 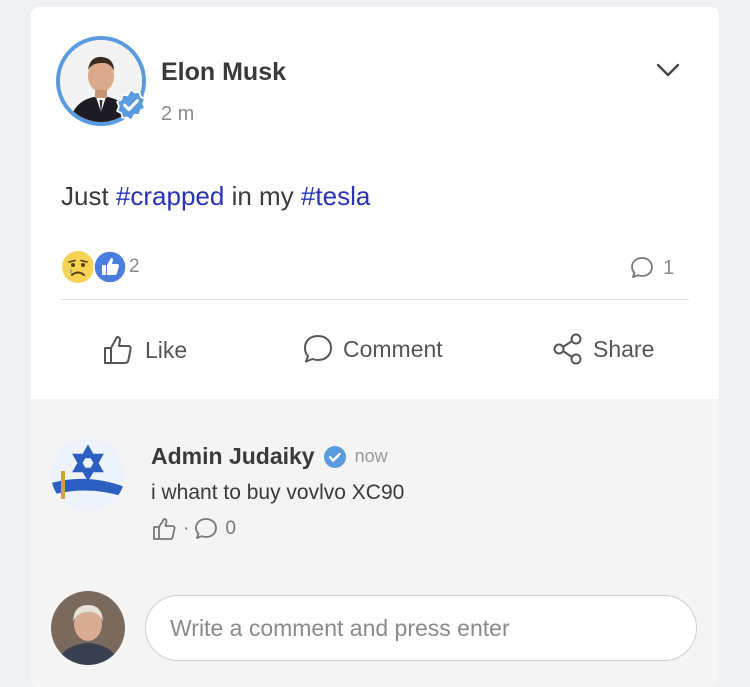 I want to click on flag-avatar-image, so click(x=88, y=474).